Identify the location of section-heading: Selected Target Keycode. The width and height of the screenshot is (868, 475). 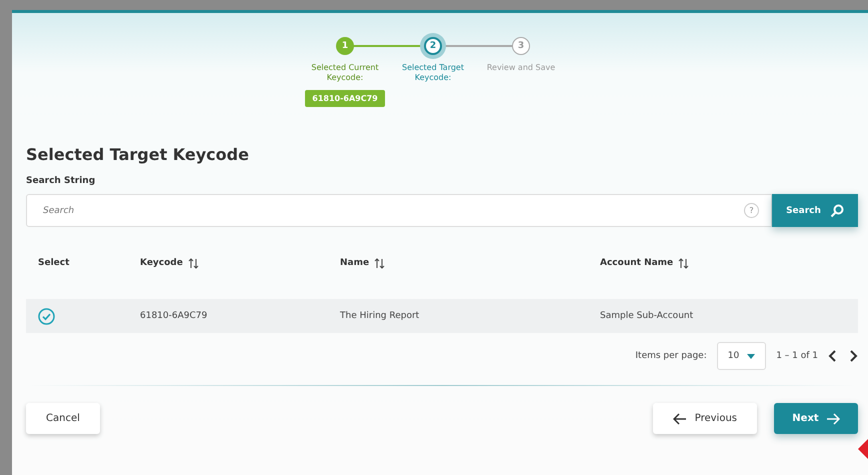
(138, 154).